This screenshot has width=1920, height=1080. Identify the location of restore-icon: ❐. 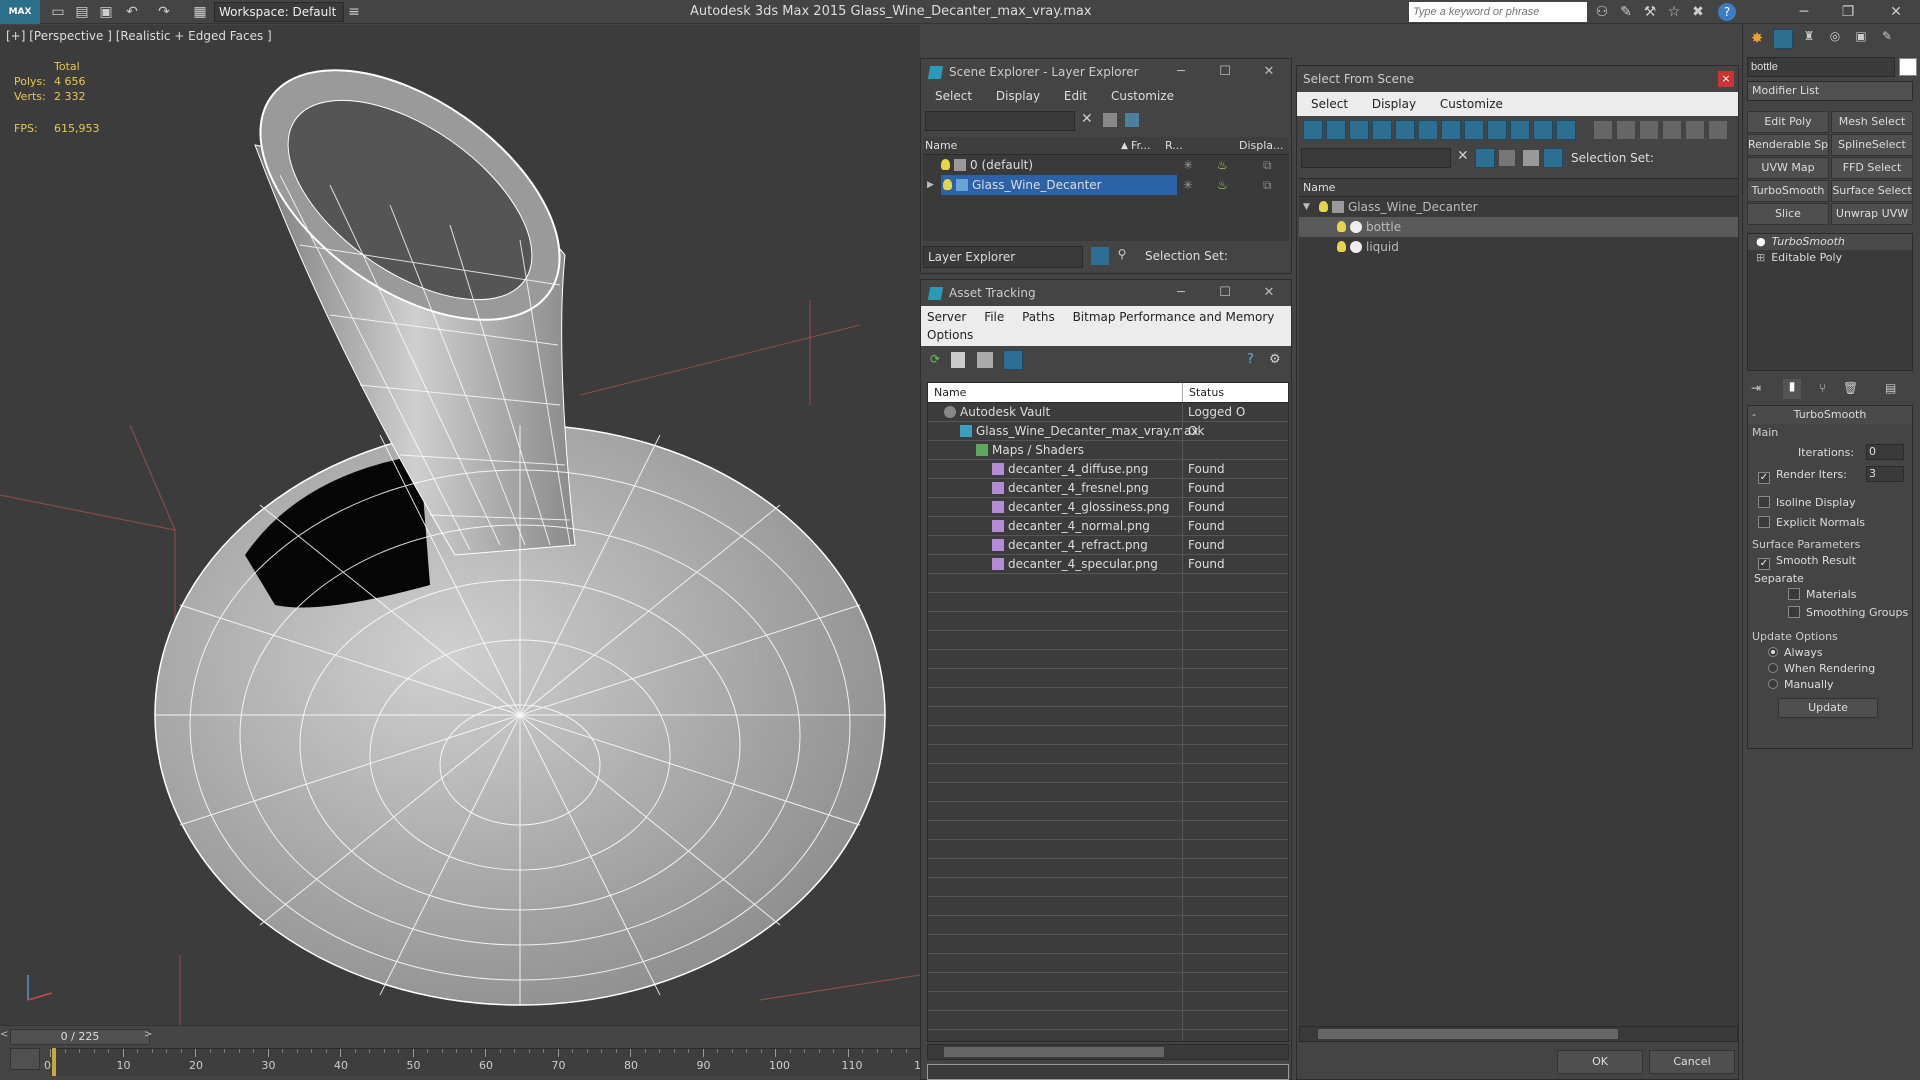
(1848, 12).